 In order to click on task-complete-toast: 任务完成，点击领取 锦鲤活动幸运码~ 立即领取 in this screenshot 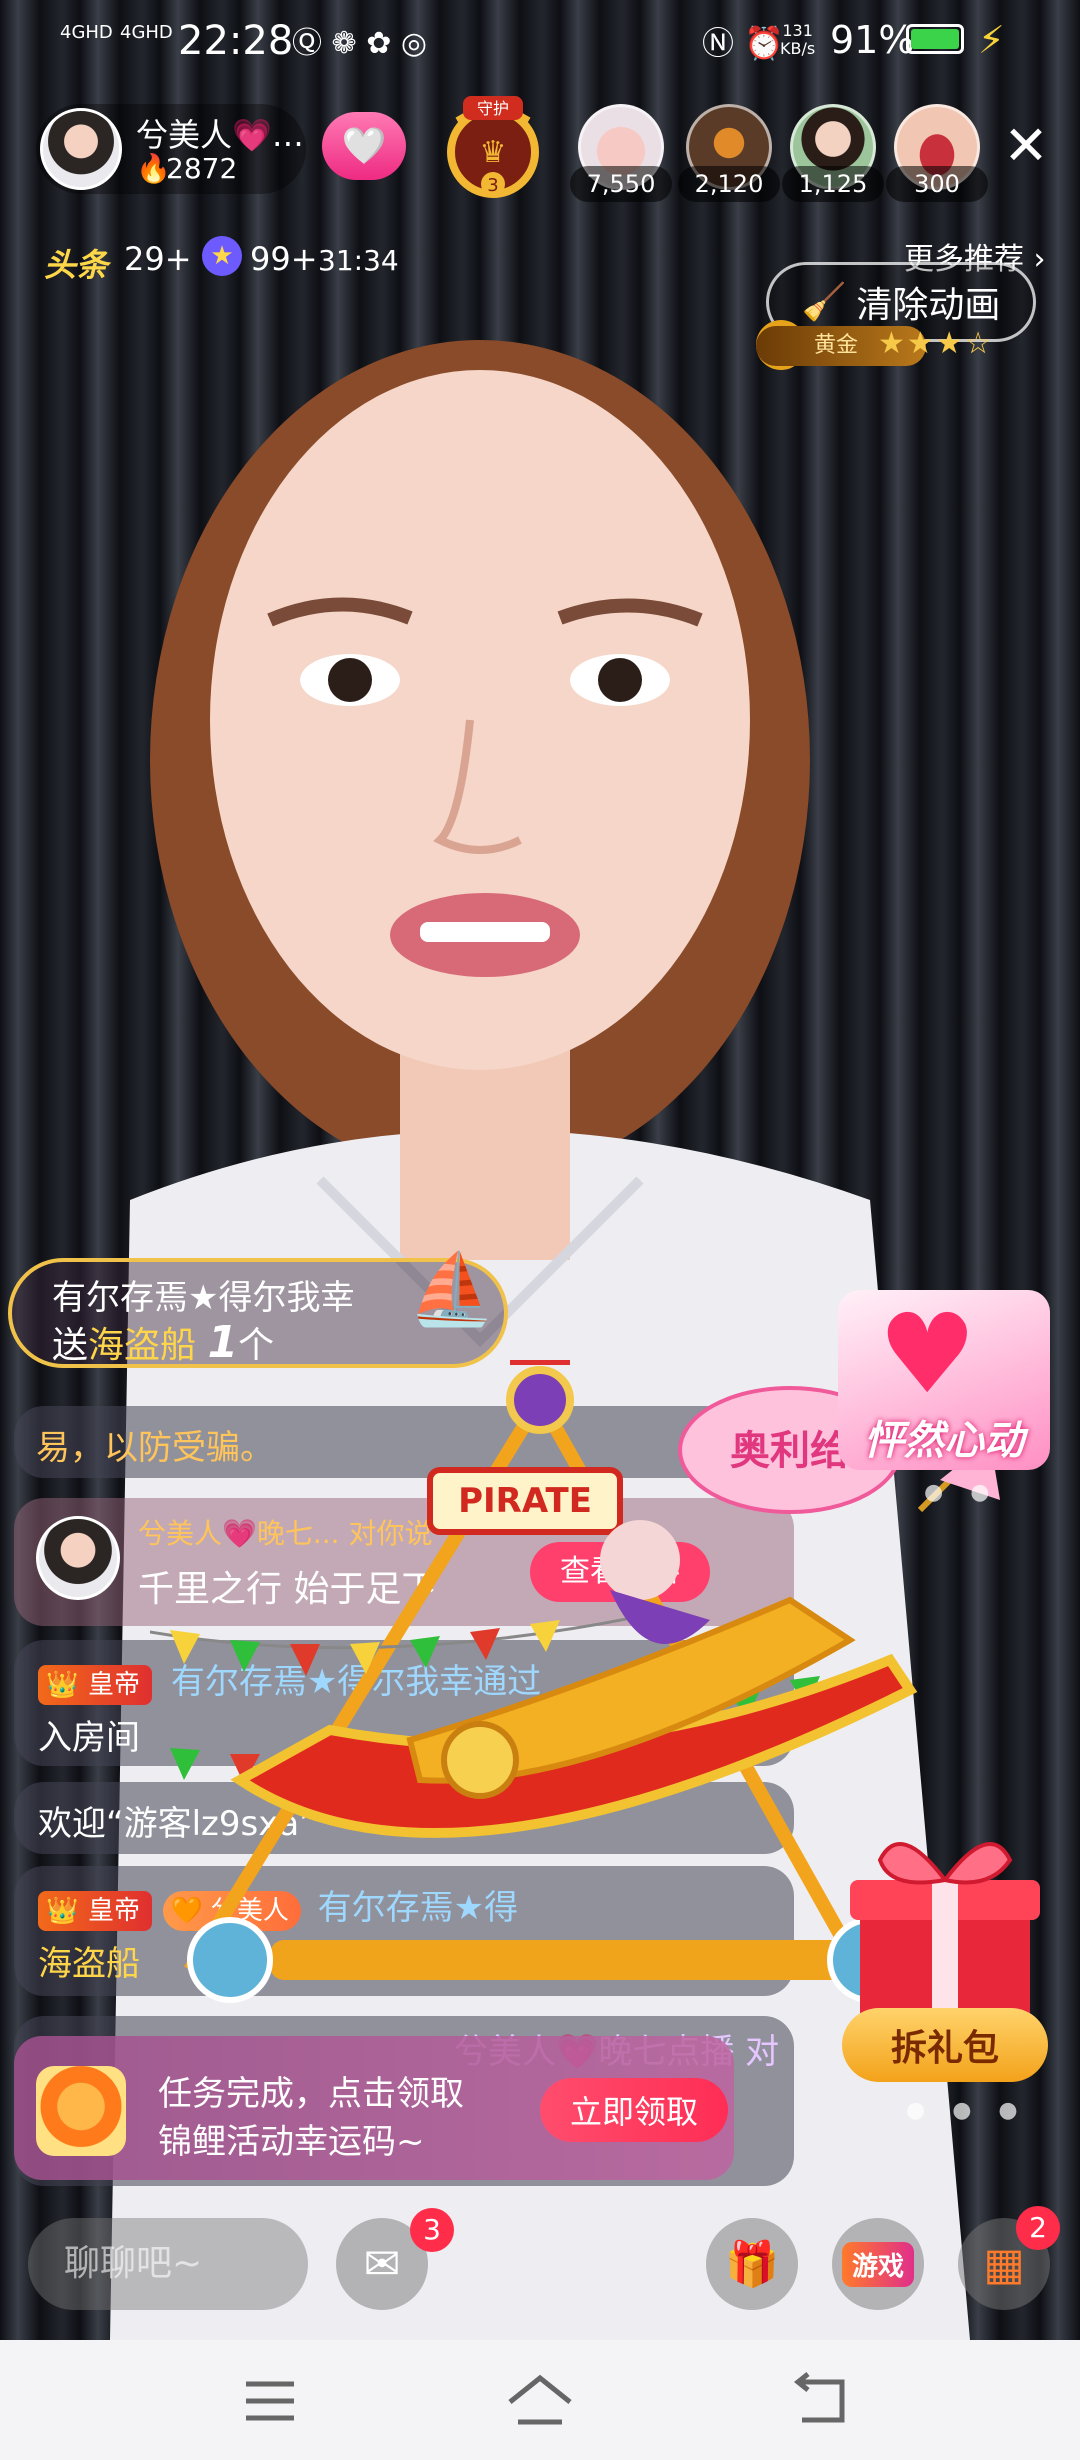, I will do `click(374, 2108)`.